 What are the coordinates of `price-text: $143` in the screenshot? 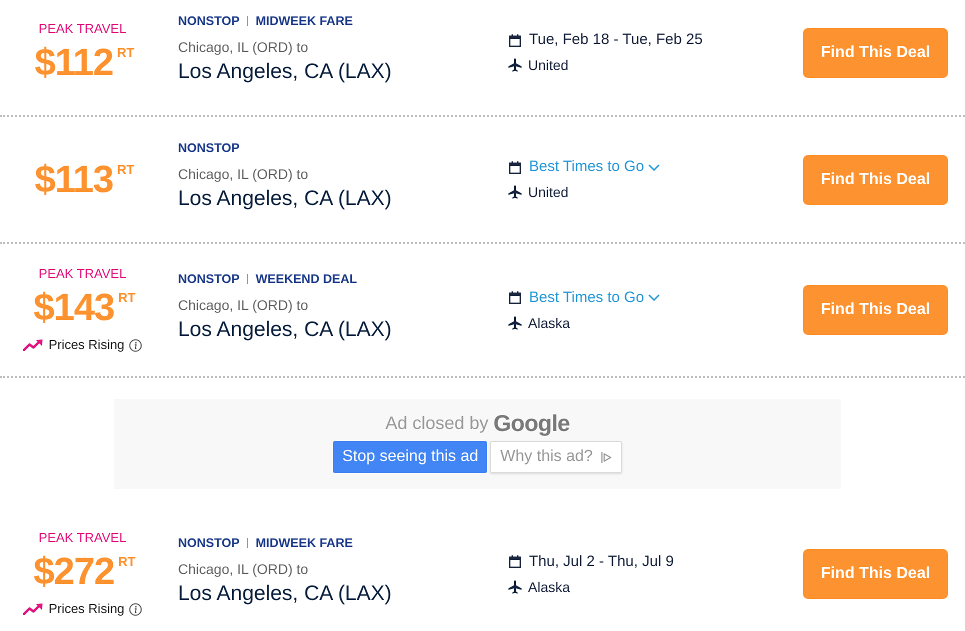 It's located at (74, 308).